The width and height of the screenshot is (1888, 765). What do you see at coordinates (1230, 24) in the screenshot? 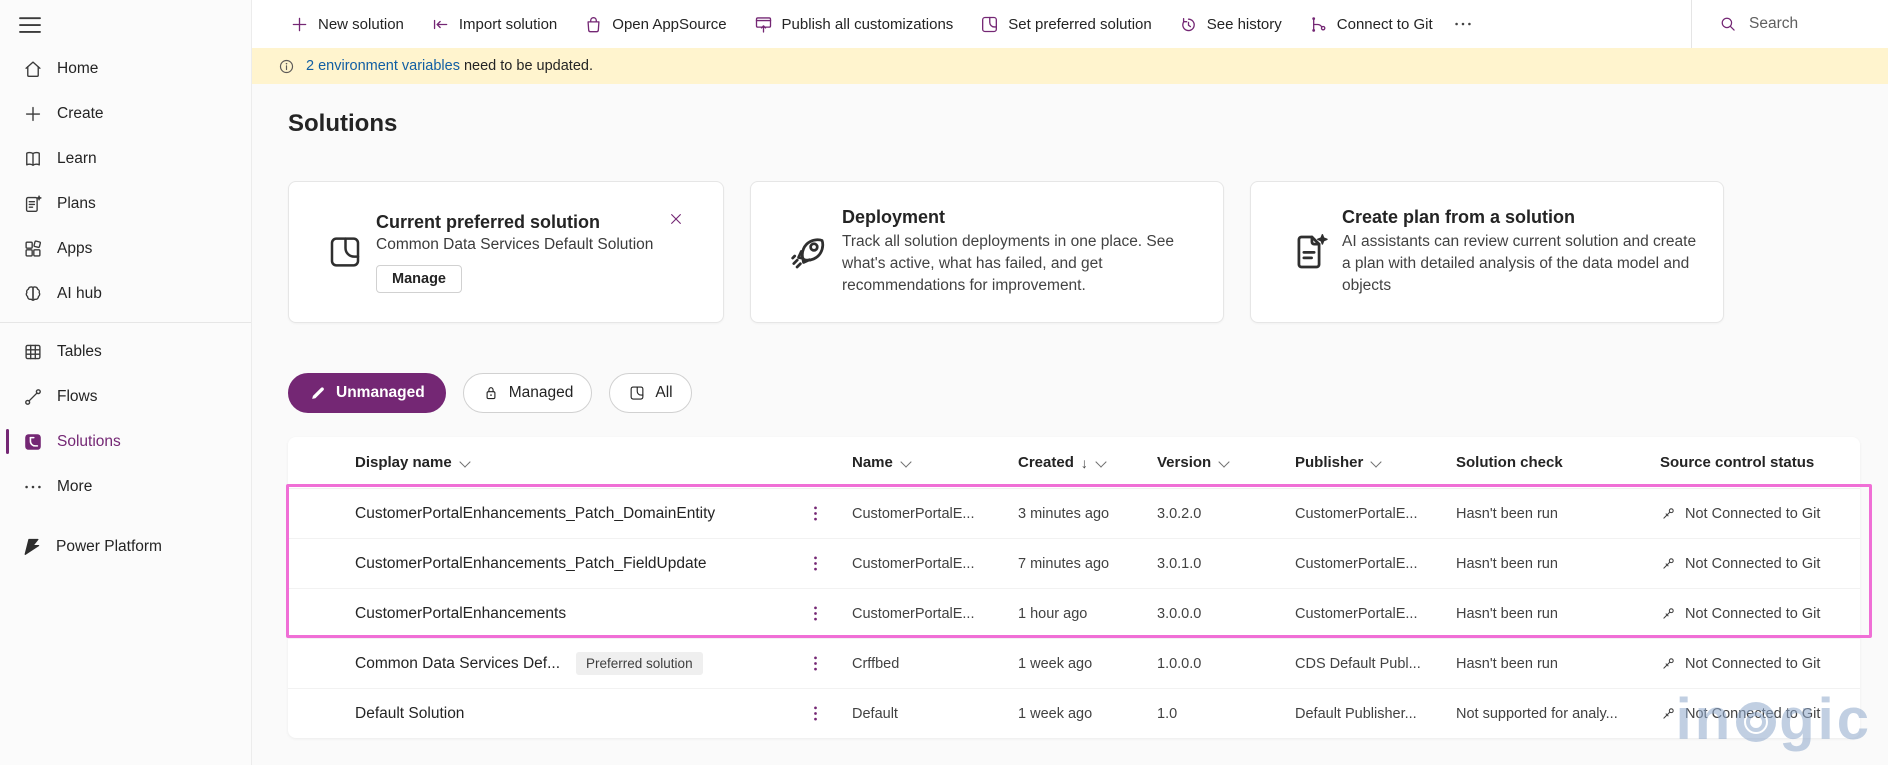
I see `see-history-button: See history` at bounding box center [1230, 24].